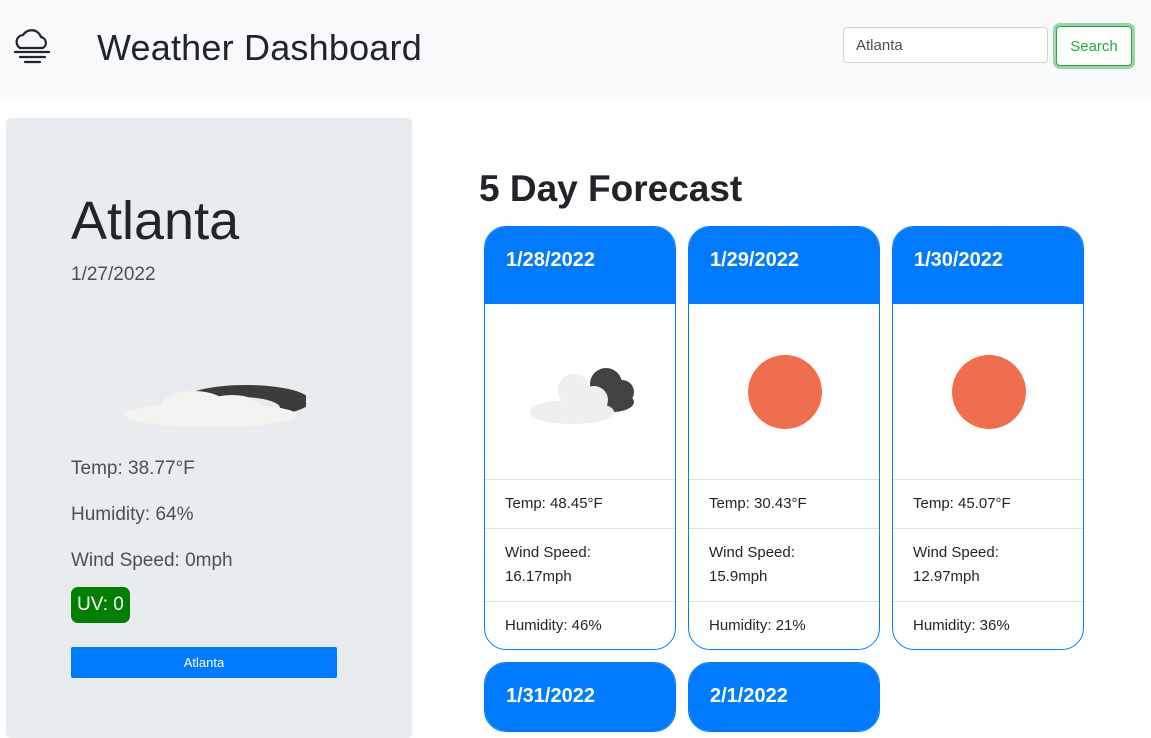 The image size is (1151, 738). I want to click on forecast-date: 2/1/2022, so click(784, 697).